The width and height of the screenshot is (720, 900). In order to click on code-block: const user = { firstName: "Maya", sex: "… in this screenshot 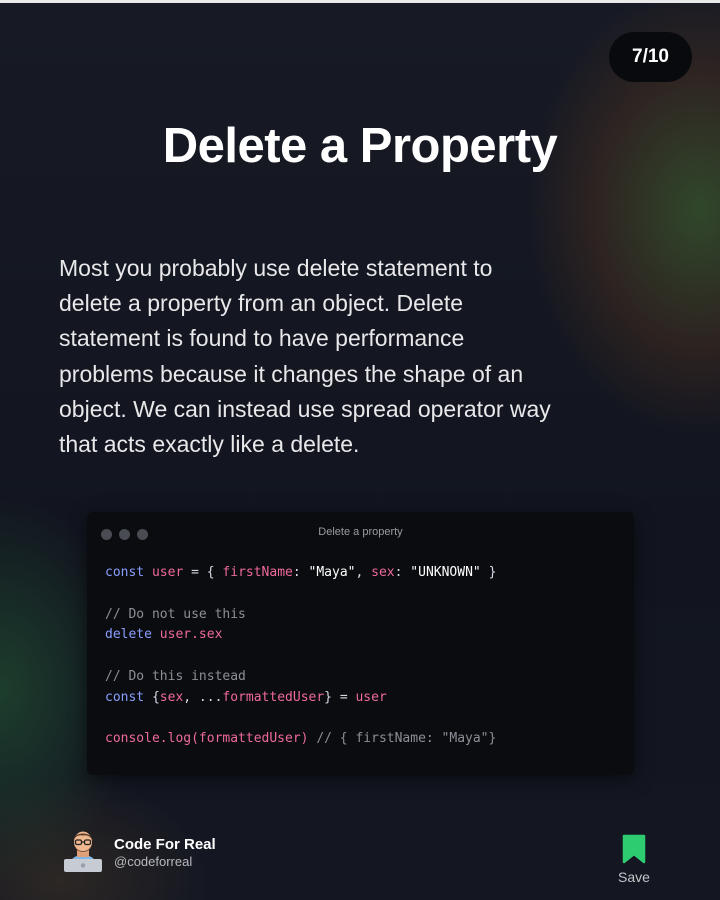, I will do `click(300, 656)`.